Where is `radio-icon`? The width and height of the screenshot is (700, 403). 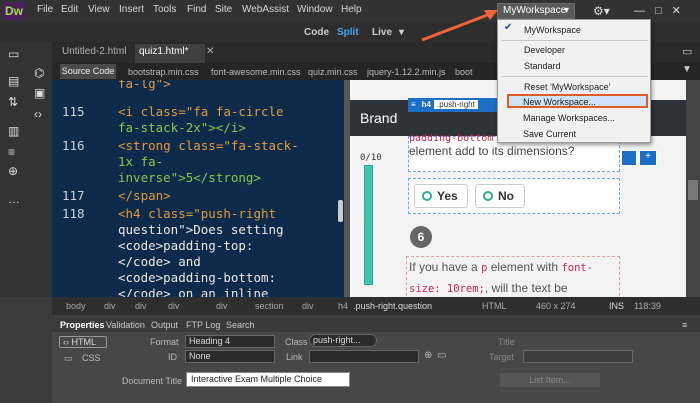
radio-icon is located at coordinates (427, 196).